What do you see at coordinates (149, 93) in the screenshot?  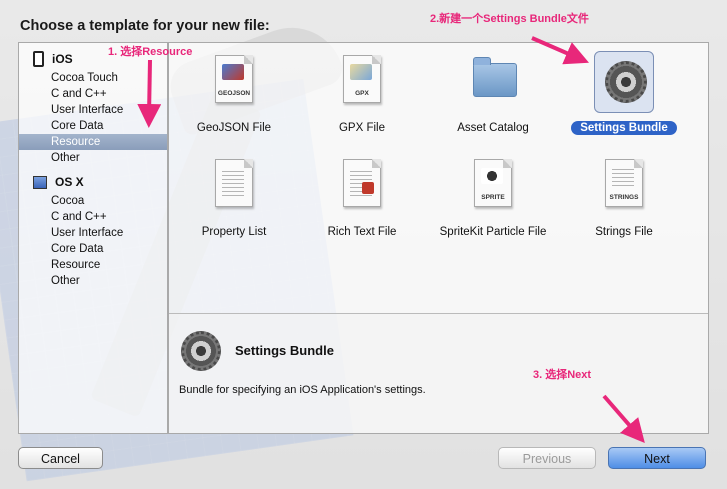 I see `arrow-to-resource` at bounding box center [149, 93].